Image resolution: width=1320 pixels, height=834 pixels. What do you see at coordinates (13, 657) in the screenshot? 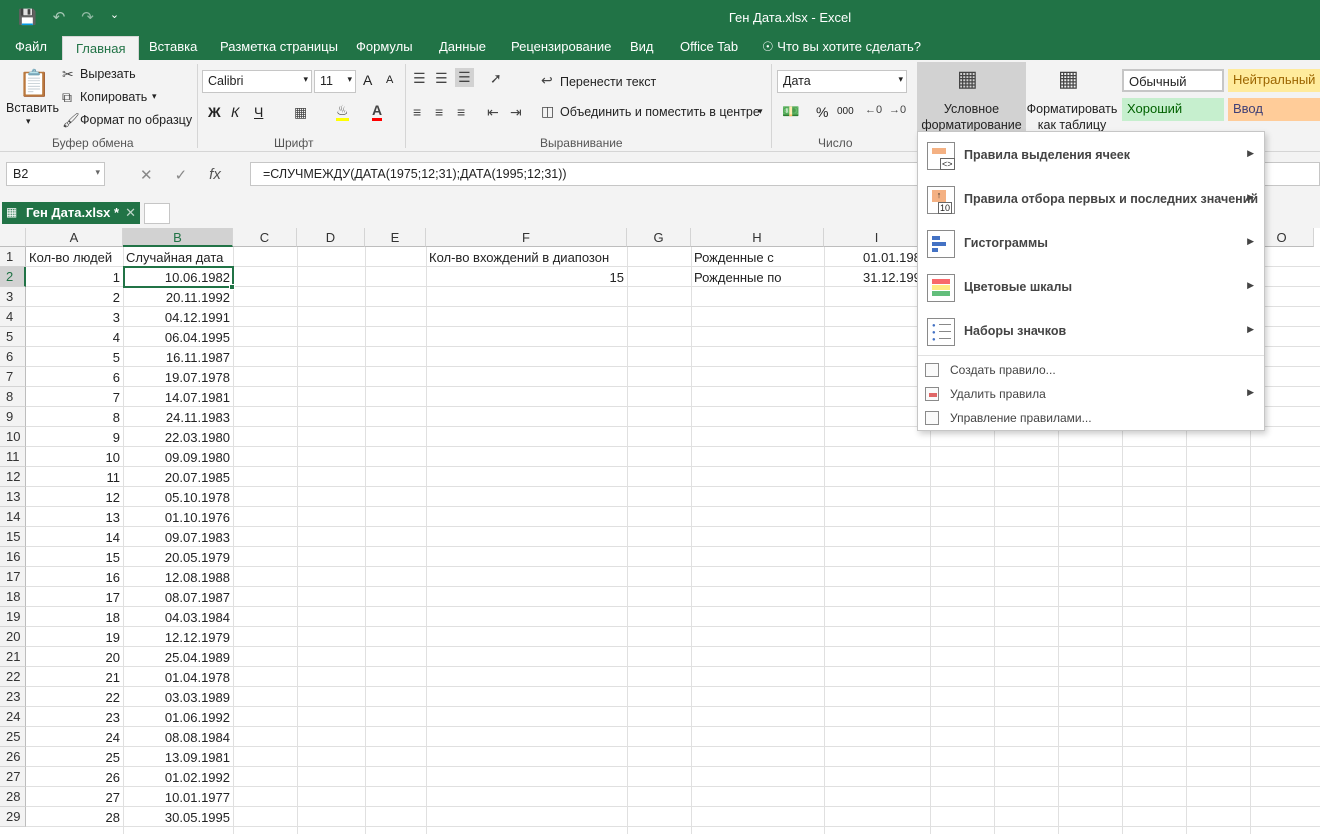
I see `row-header: 21` at bounding box center [13, 657].